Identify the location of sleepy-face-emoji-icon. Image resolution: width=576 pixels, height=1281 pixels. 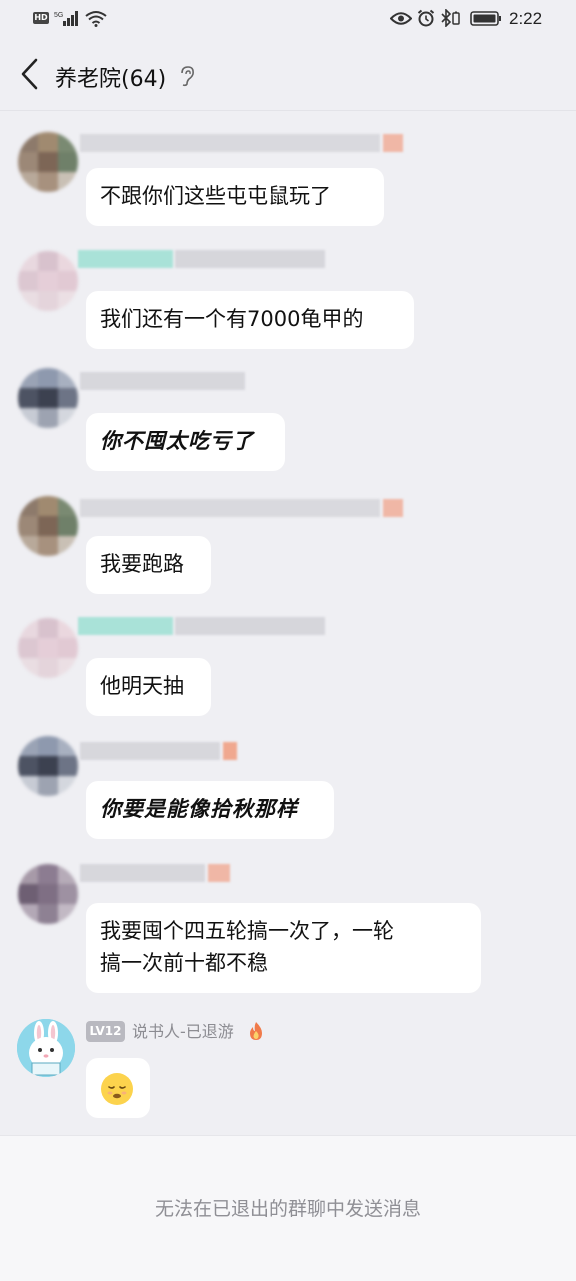
(117, 1089).